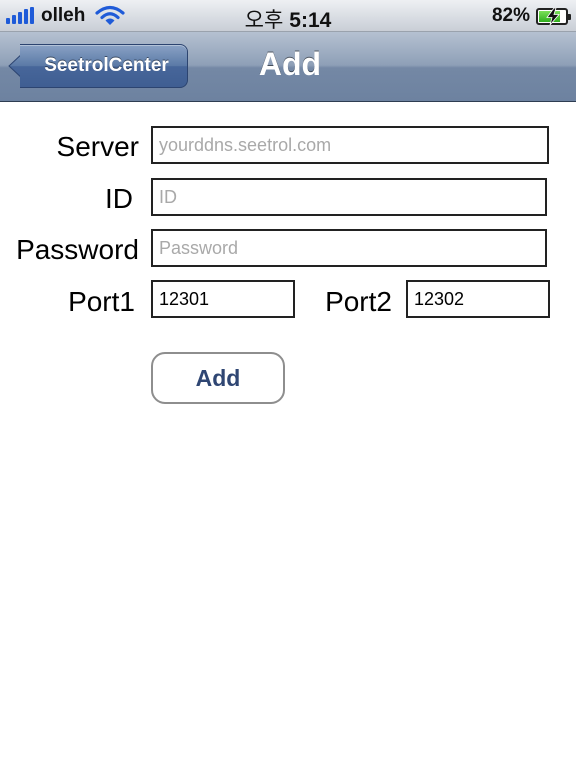  I want to click on navigation-bar: SeetrolCenter Add, so click(288, 67).